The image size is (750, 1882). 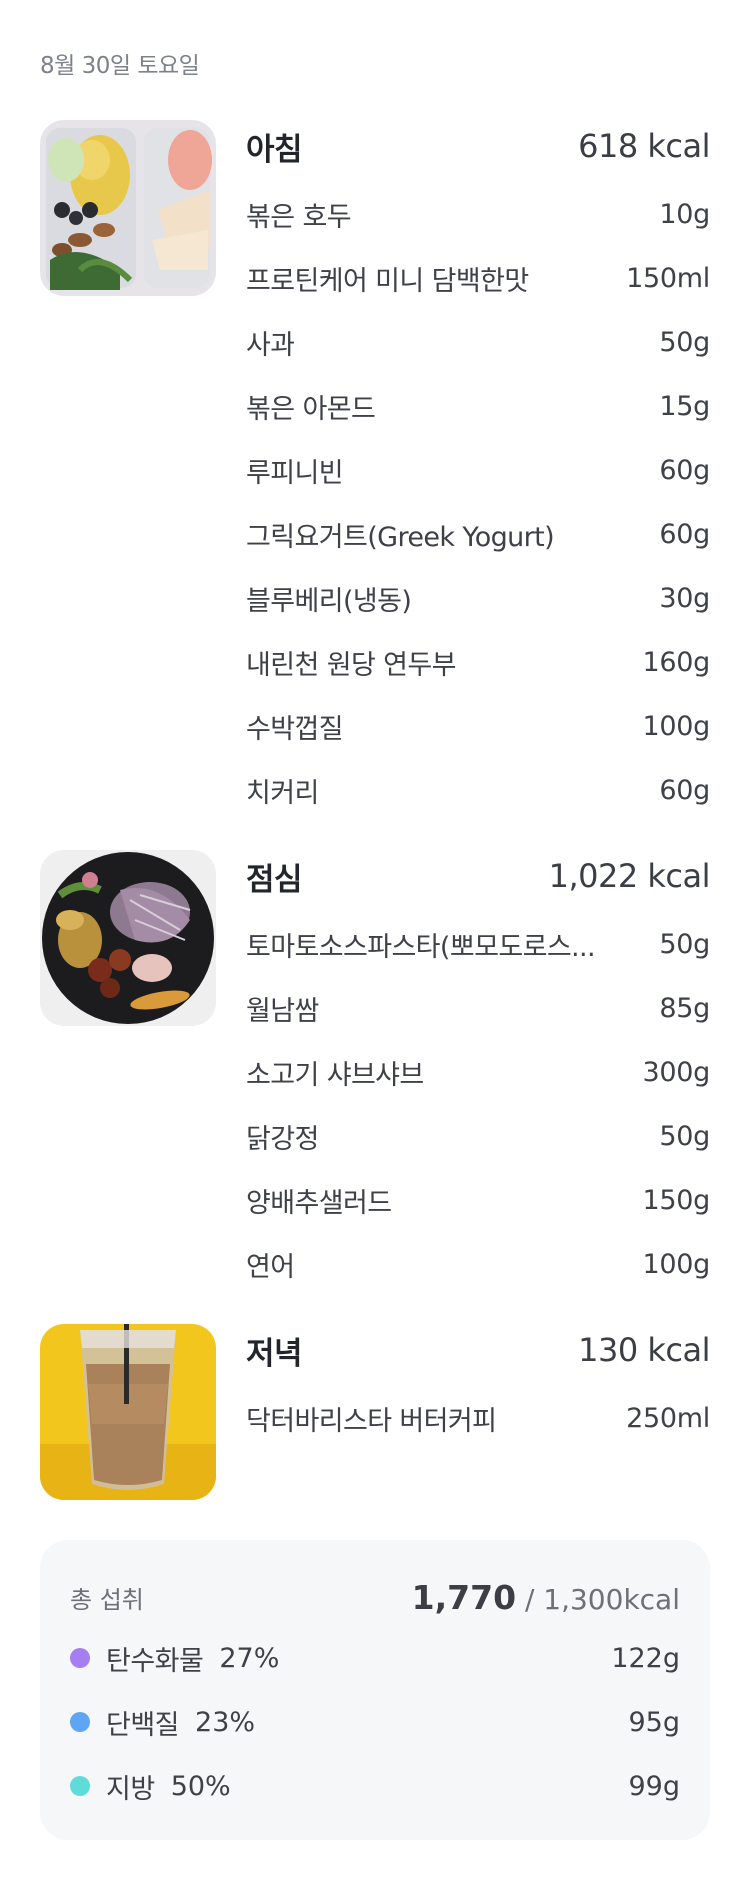 I want to click on breakfast-photo, so click(x=128, y=208).